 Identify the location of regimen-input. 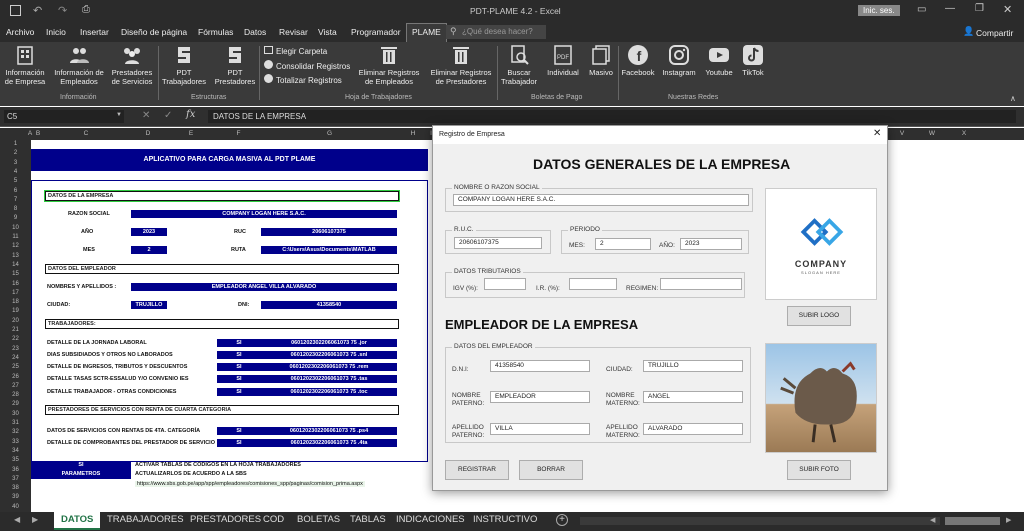
(701, 284).